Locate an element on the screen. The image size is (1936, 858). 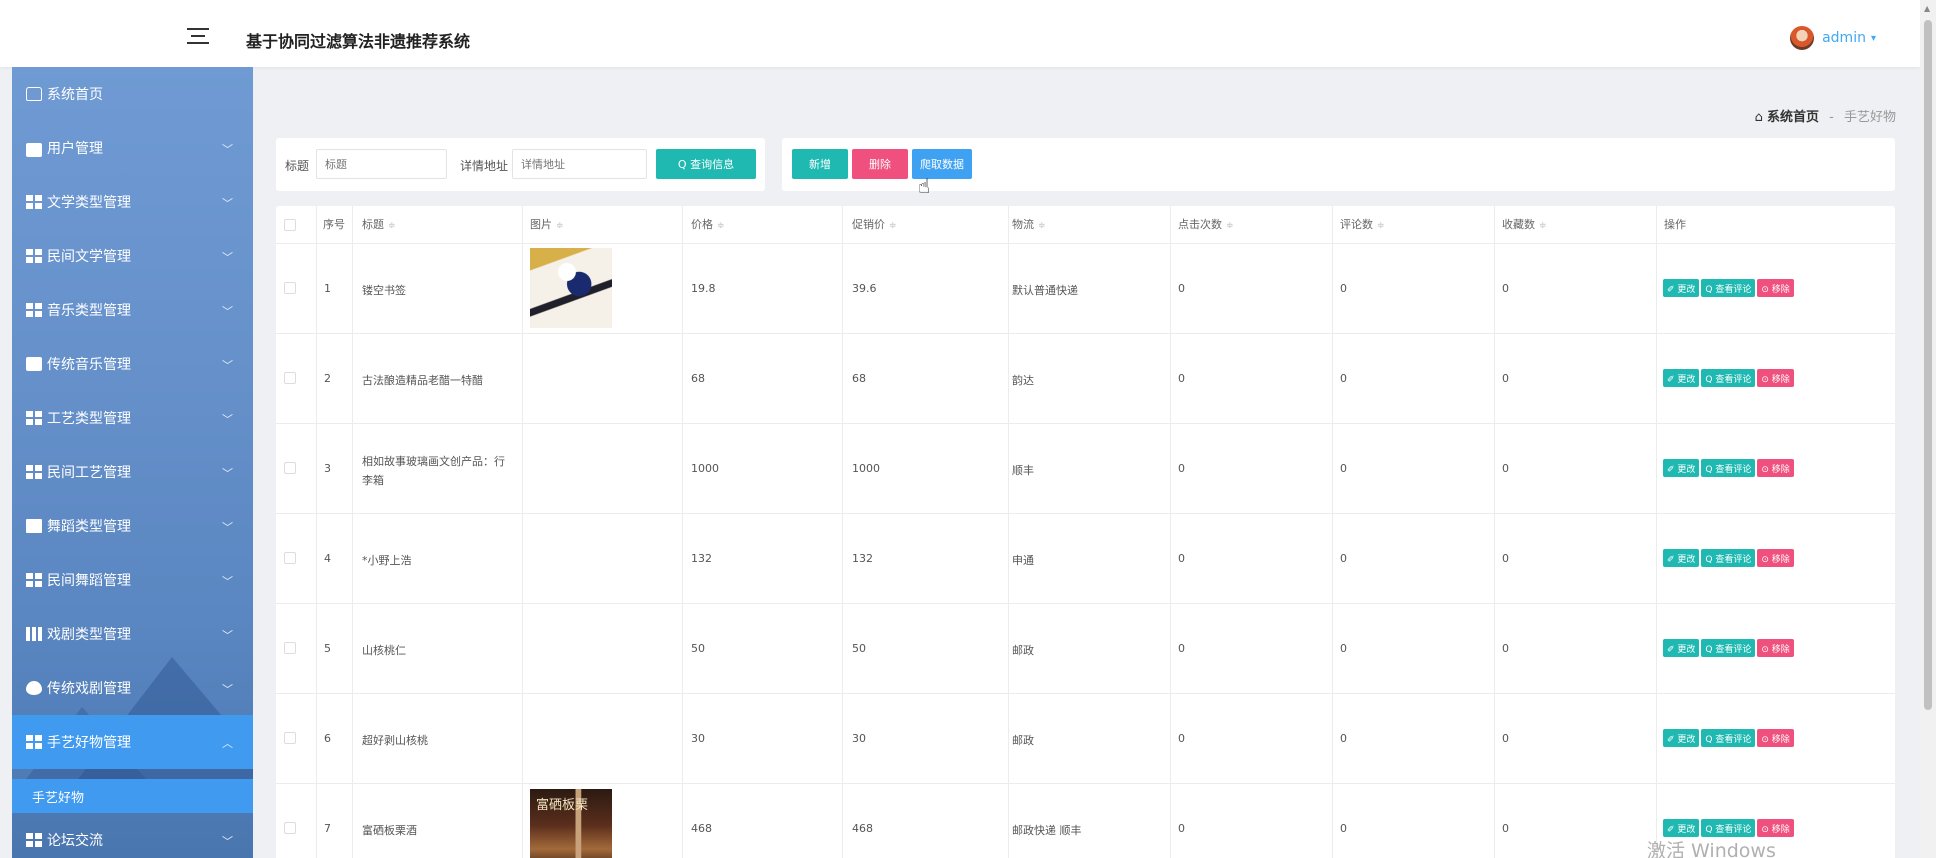
sidebar-item-handicraft: 手艺好物管理 ︿ is located at coordinates (132, 742).